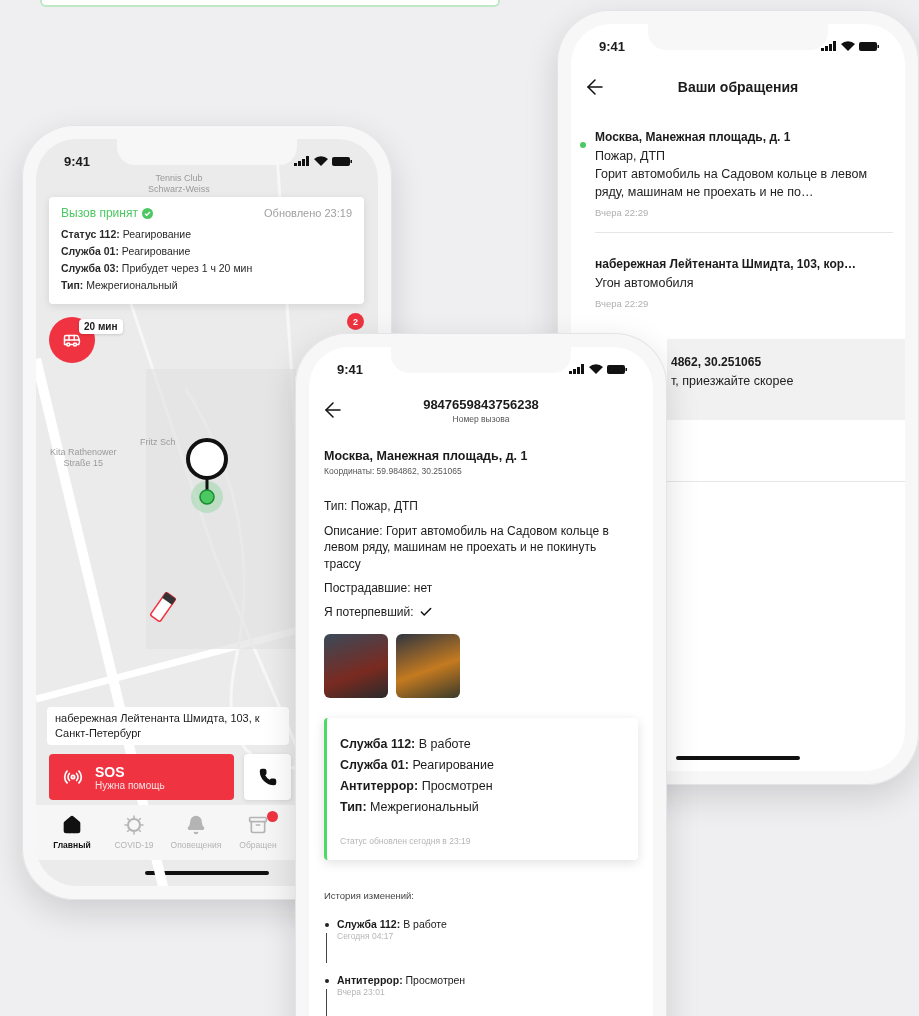 The image size is (919, 1016). Describe the element at coordinates (369, 611) in the screenshot. I see `victim-label: Я потерпевший:` at that location.